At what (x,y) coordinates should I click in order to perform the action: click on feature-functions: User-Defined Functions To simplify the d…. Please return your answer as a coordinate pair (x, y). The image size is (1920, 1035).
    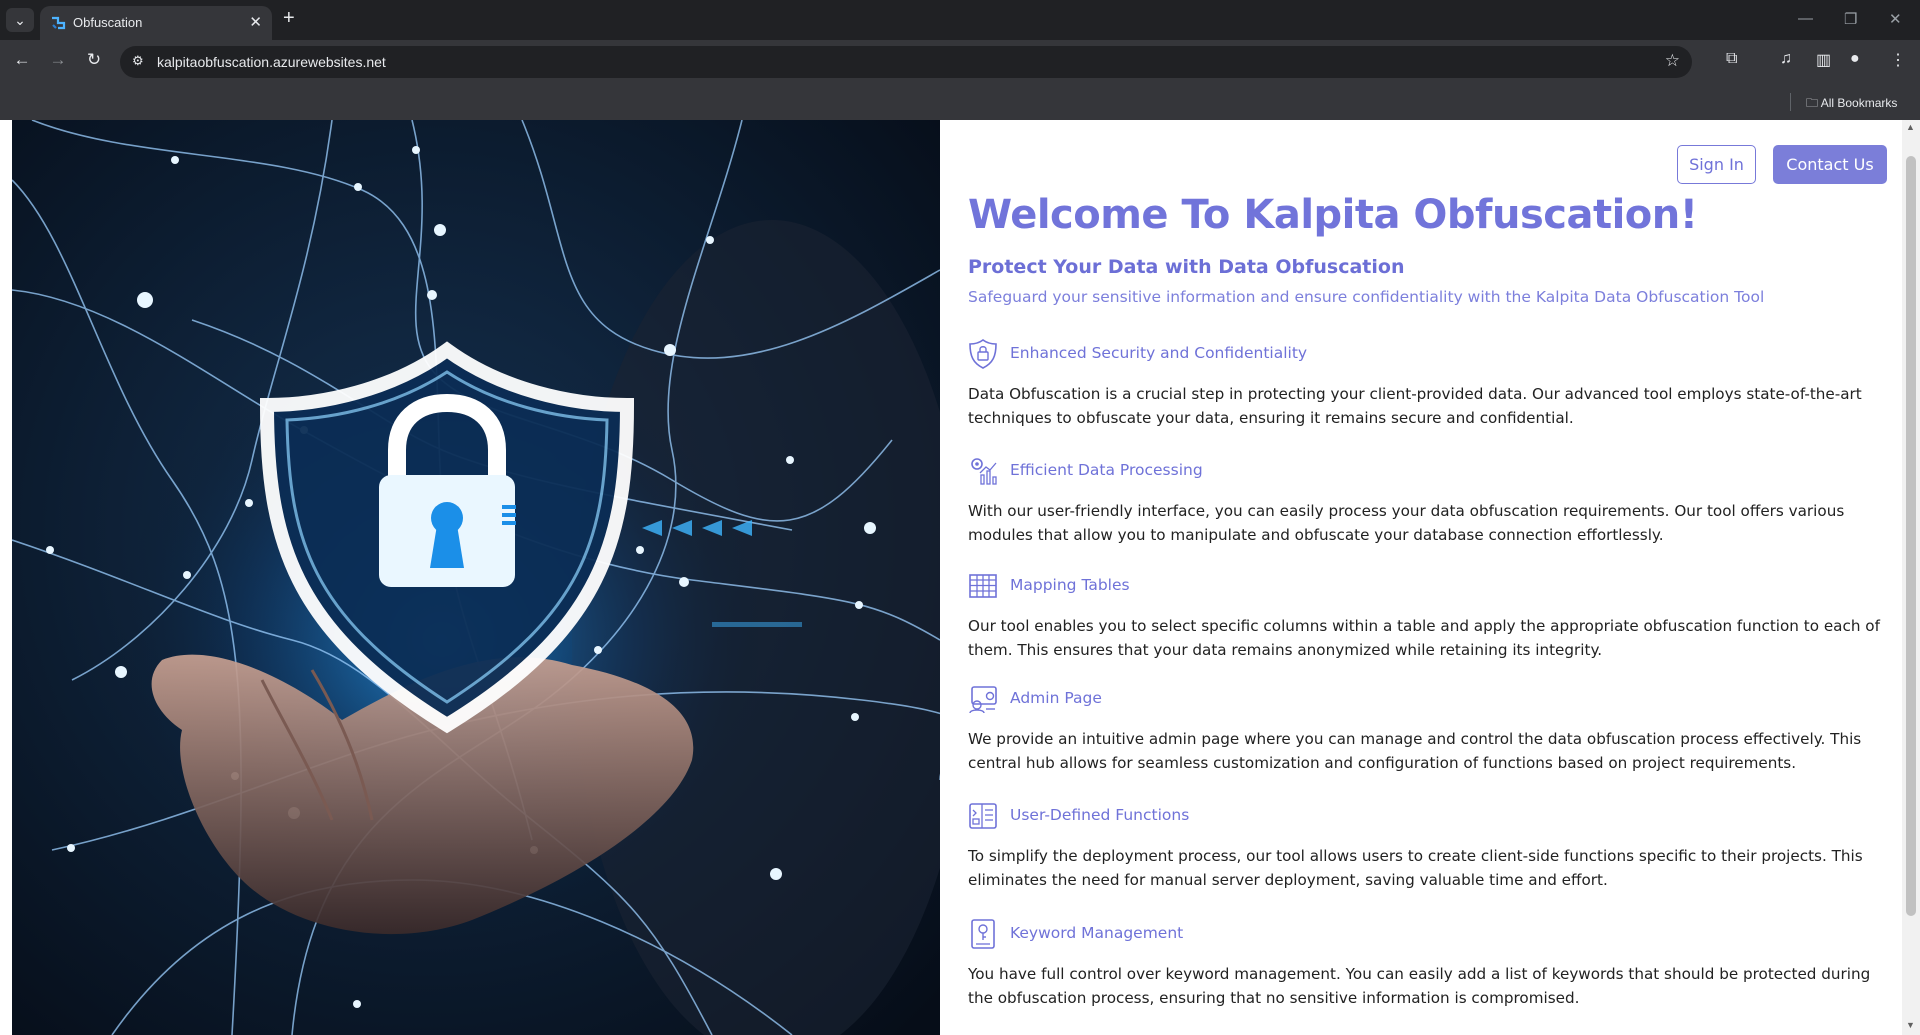
    Looking at the image, I should click on (1428, 846).